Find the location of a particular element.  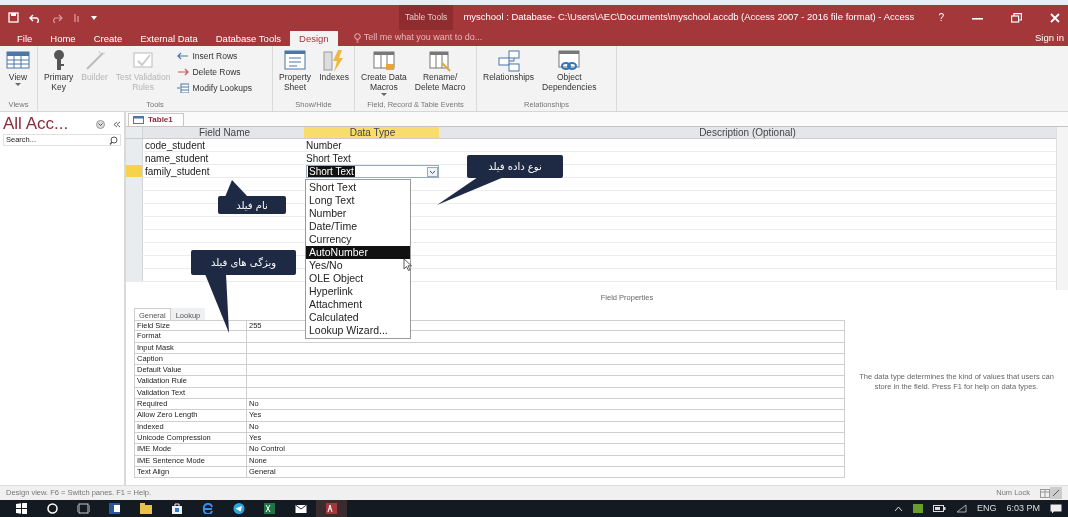

dropdown-option: Short Text is located at coordinates (358, 187).